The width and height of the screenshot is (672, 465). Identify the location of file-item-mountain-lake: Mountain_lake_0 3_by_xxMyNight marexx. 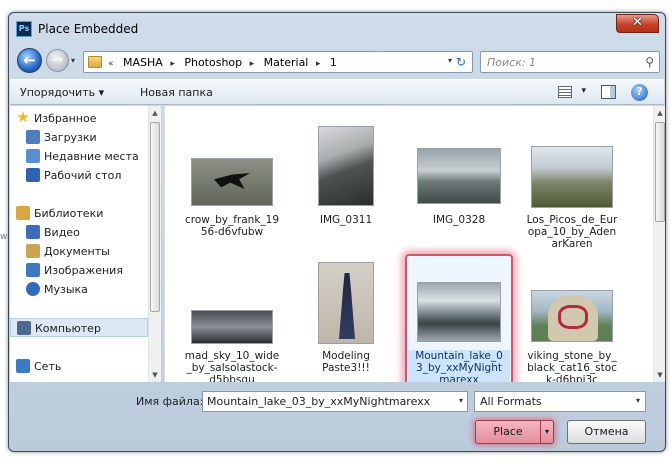
(459, 318).